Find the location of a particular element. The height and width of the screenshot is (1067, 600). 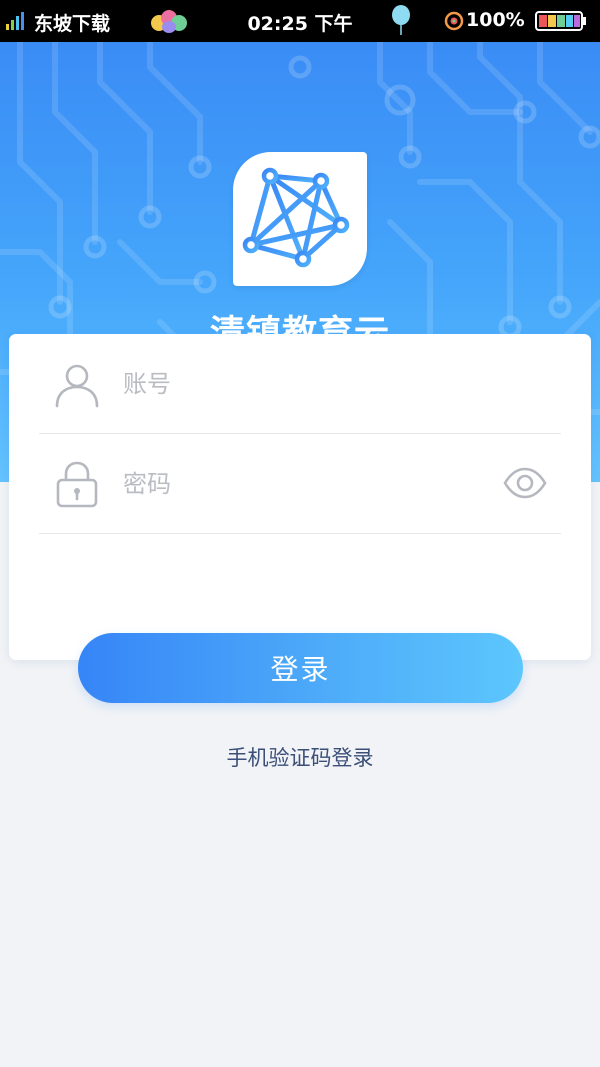

network-nodes-icon is located at coordinates (296, 217).